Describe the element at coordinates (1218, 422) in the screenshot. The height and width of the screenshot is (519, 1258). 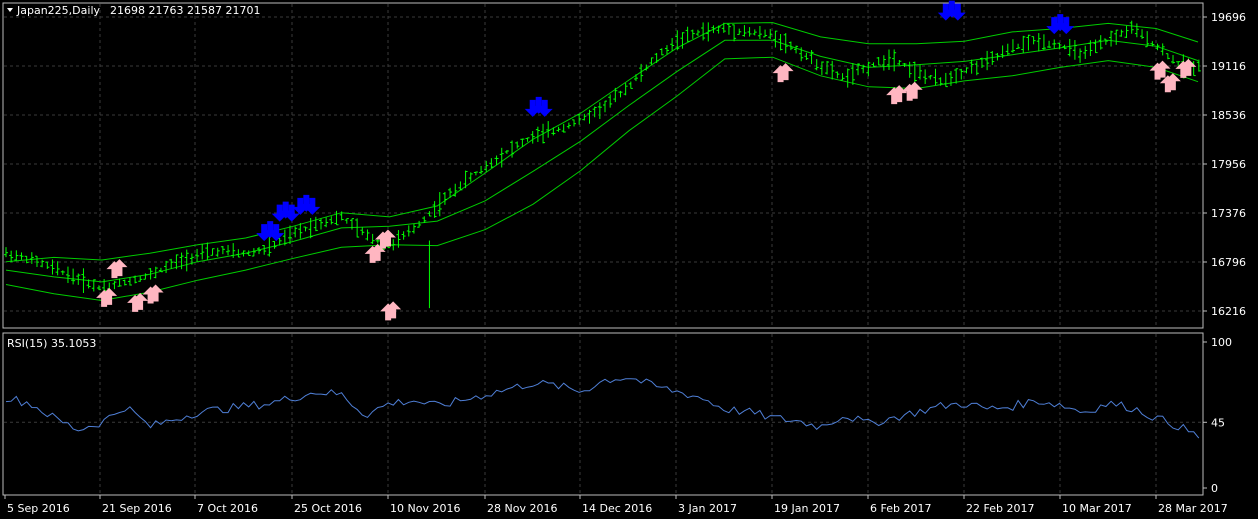
I see `rsi-y-tick-label: 45` at that location.